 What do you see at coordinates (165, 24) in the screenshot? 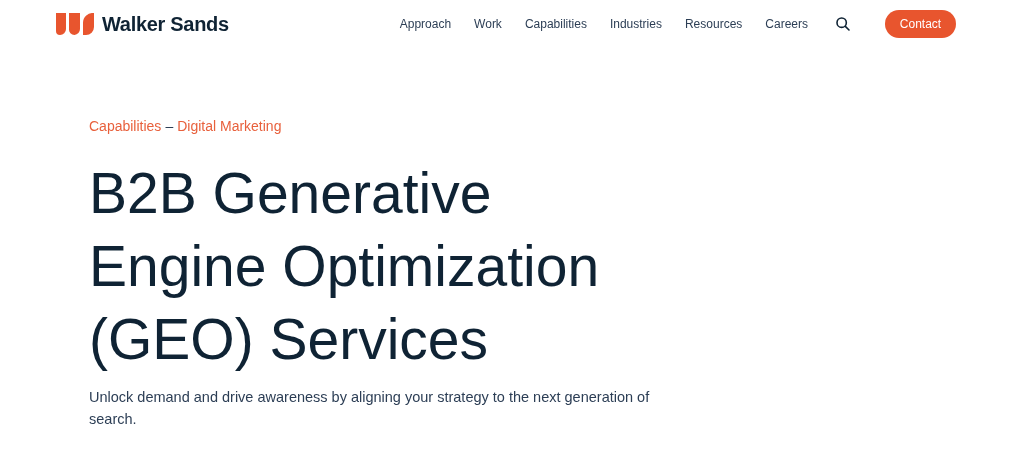
I see `logo-text: Walker Sands` at bounding box center [165, 24].